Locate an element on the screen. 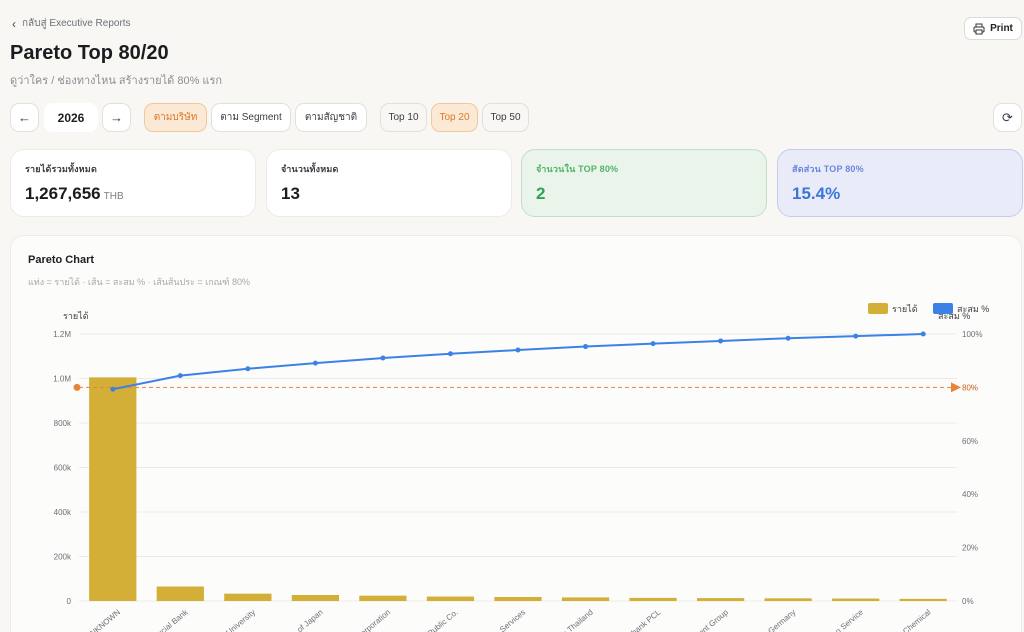  x-tick-label: ... of Japan is located at coordinates (307, 620).